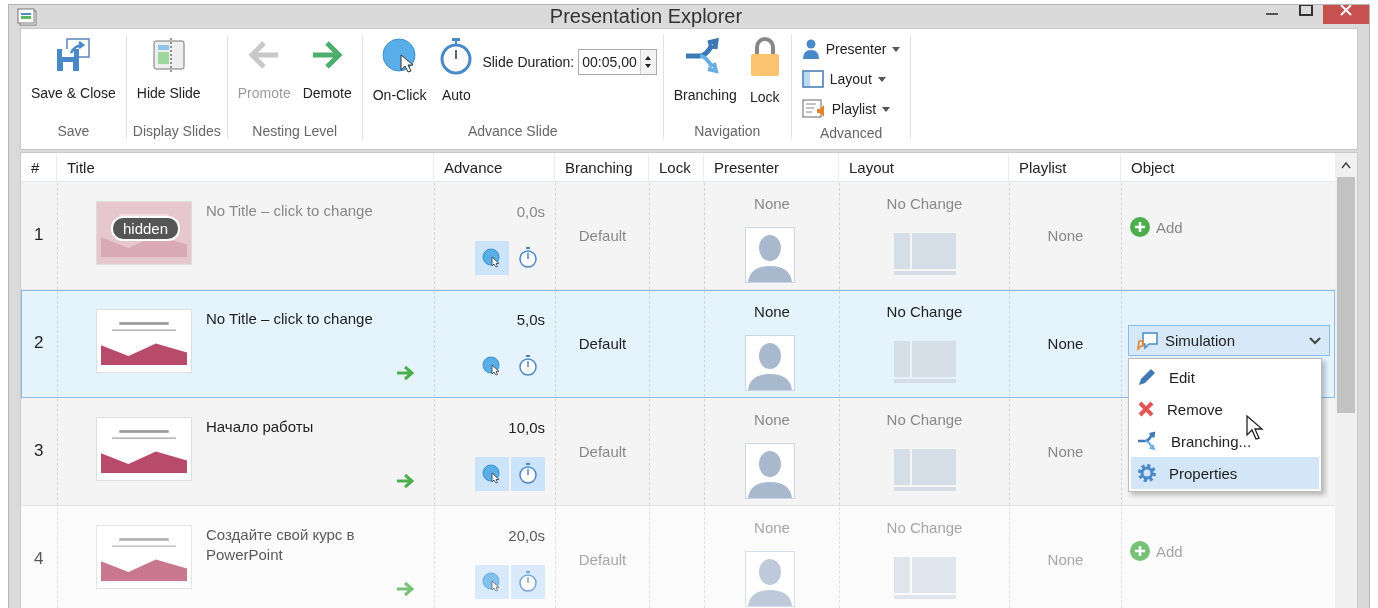 The height and width of the screenshot is (608, 1378). Describe the element at coordinates (512, 130) in the screenshot. I see `group-label: Advance Slide` at that location.